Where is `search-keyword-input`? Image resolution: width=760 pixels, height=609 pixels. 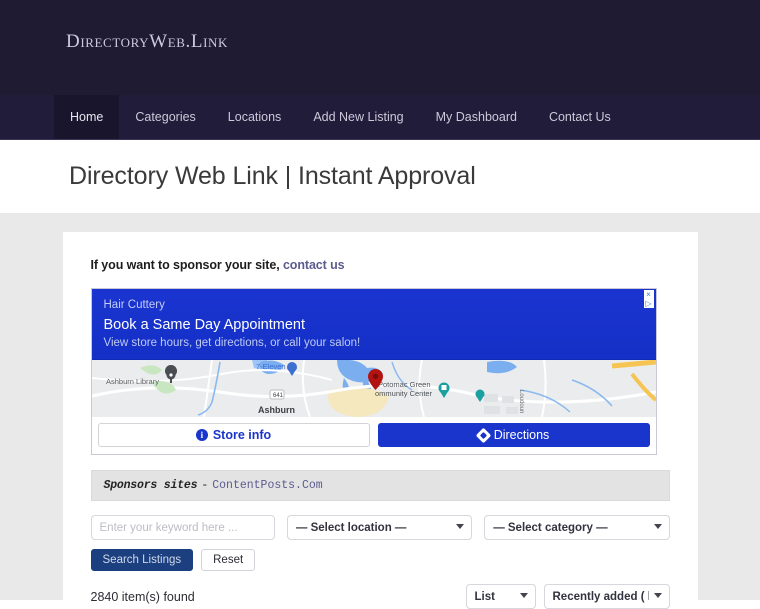
search-keyword-input is located at coordinates (182, 527).